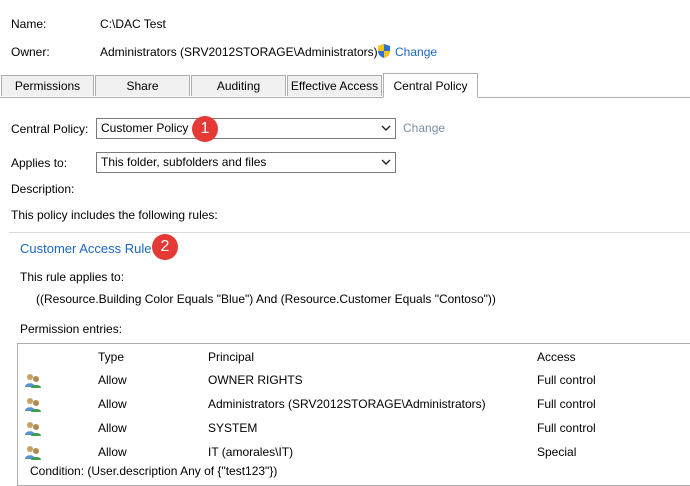 The image size is (690, 486). What do you see at coordinates (354, 381) in the screenshot?
I see `table-row: Allow OWNER RIGHTS Full control` at bounding box center [354, 381].